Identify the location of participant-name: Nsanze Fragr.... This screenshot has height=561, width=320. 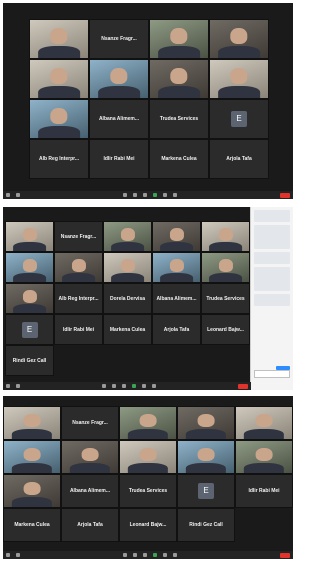
(119, 39).